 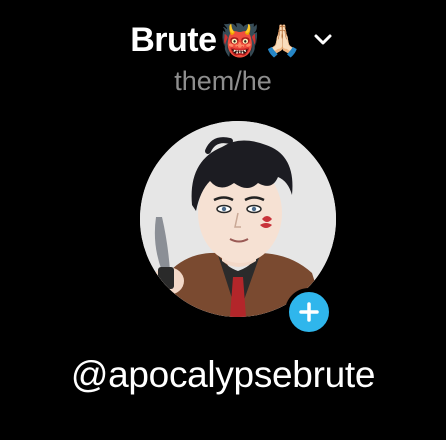 I want to click on username: @apocalypsebrute, so click(x=223, y=374).